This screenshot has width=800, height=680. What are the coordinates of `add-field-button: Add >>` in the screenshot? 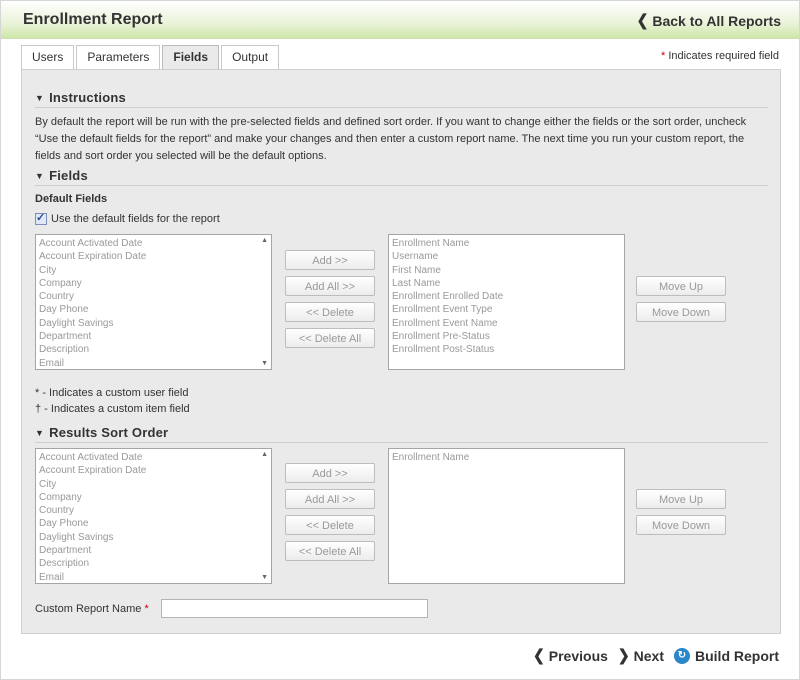 It's located at (330, 260).